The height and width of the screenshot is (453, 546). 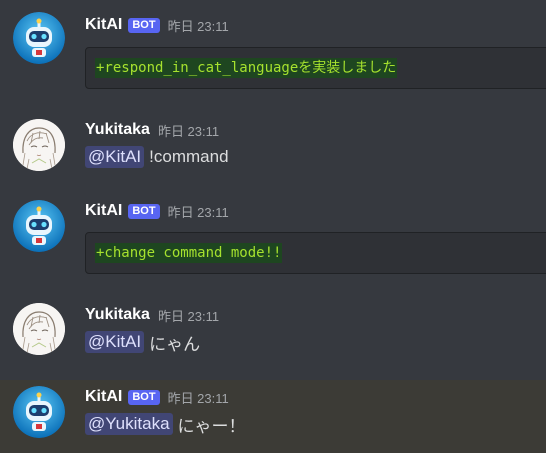 What do you see at coordinates (211, 426) in the screenshot?
I see `message-text: にゃー！` at bounding box center [211, 426].